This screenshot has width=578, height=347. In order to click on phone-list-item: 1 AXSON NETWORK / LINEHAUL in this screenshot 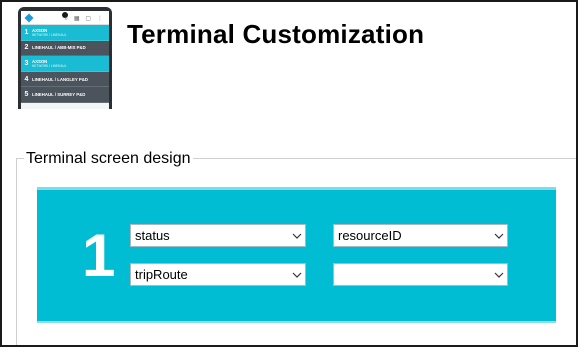, I will do `click(65, 33)`.